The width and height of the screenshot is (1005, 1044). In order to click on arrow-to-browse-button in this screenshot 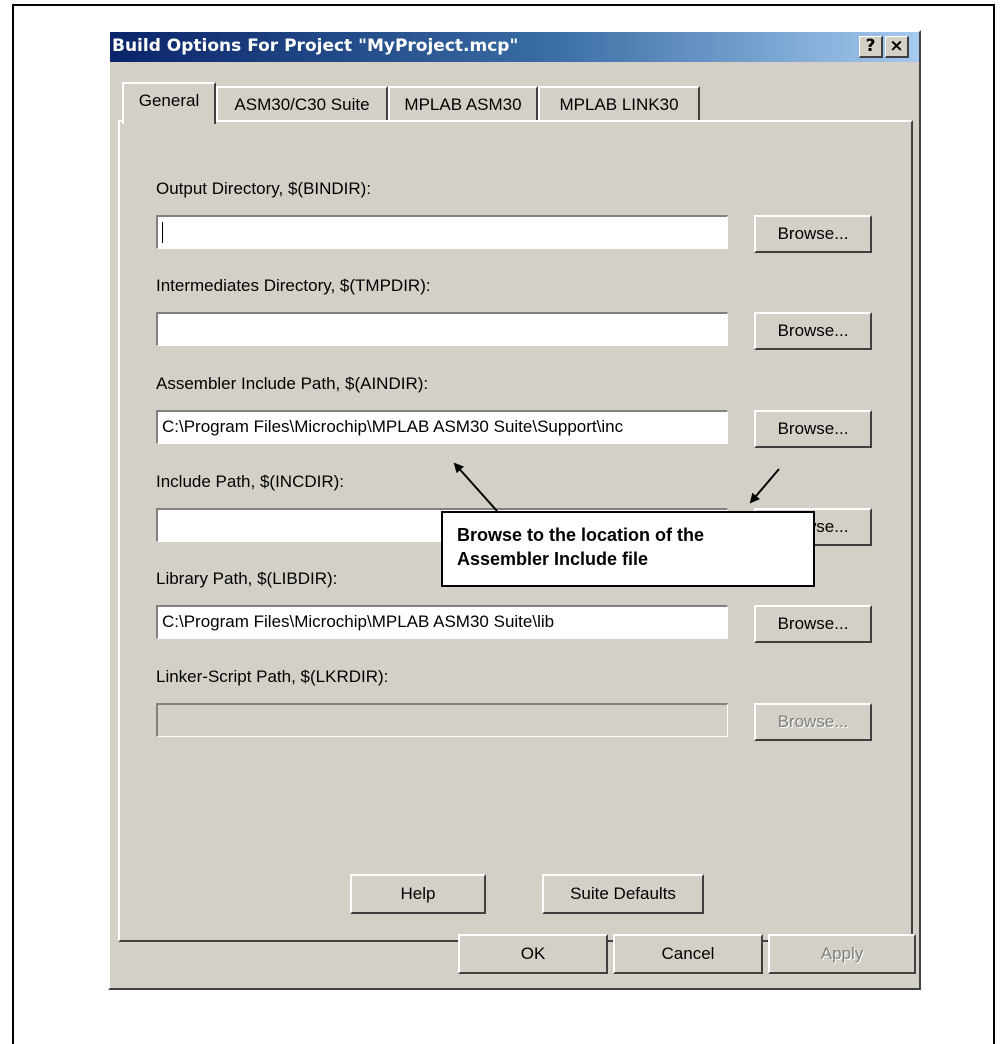, I will do `click(764, 486)`.